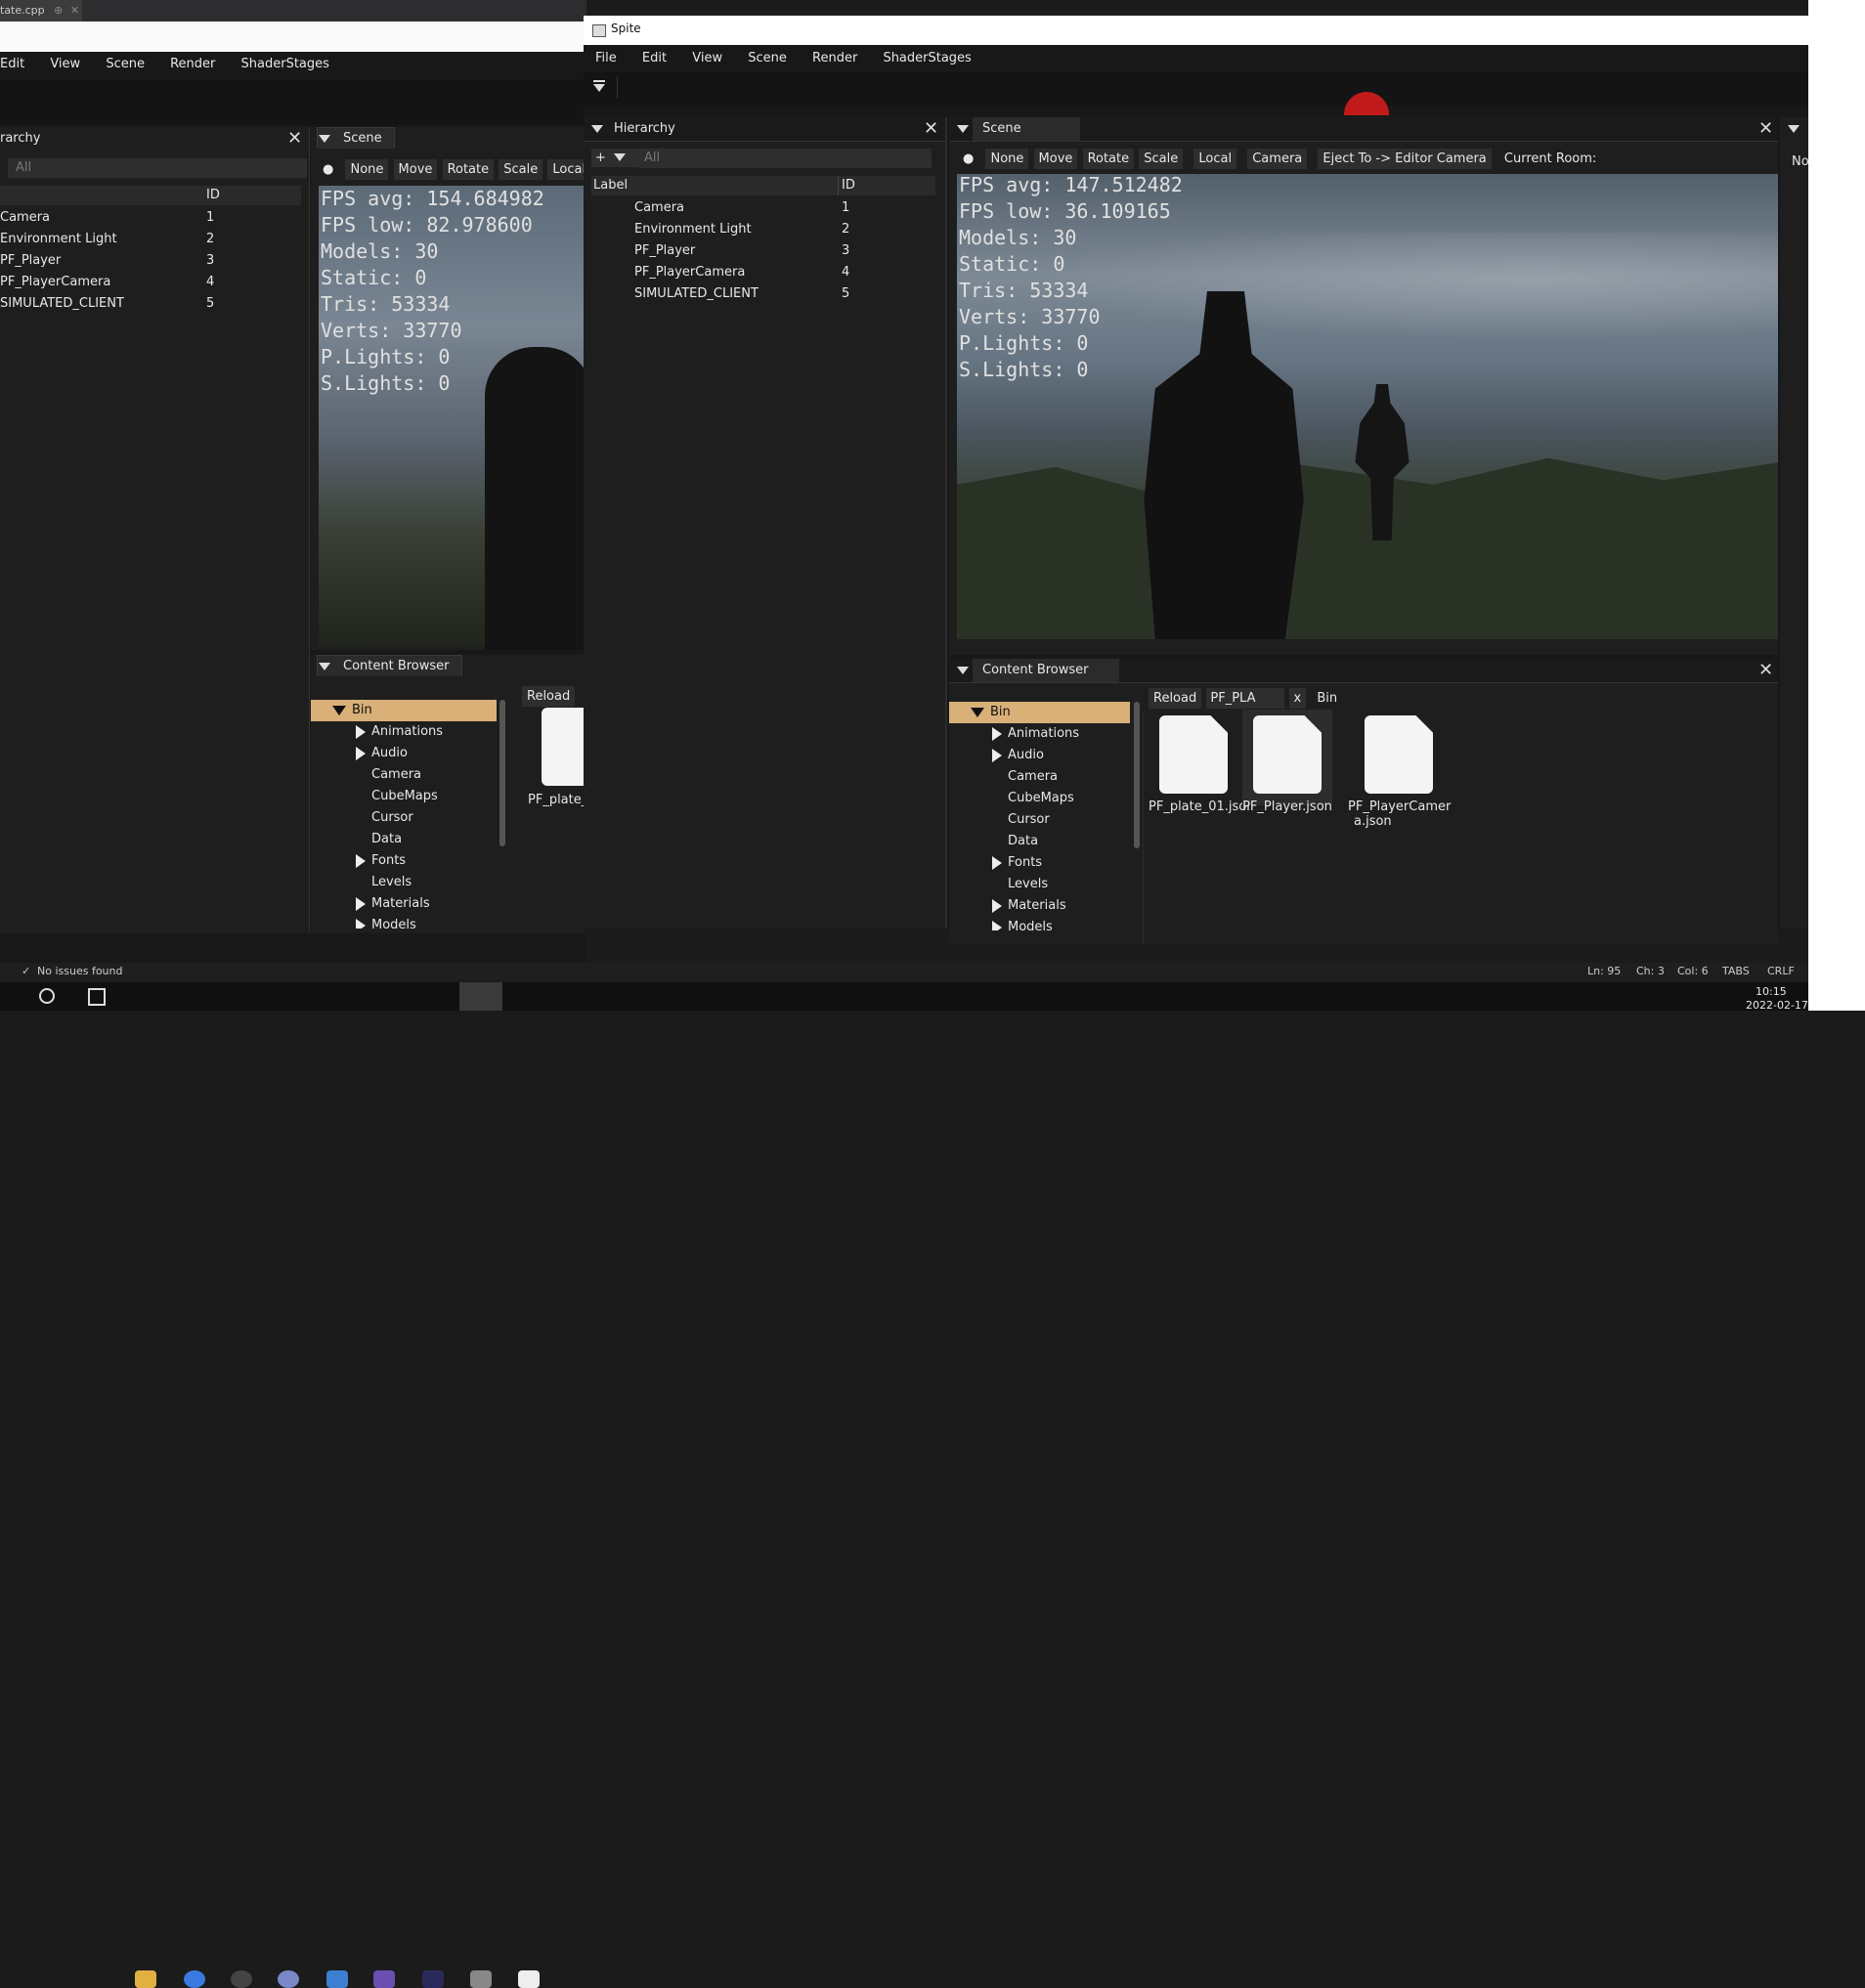 Image resolution: width=1865 pixels, height=1988 pixels. I want to click on eol-indicator: CRLF, so click(1781, 972).